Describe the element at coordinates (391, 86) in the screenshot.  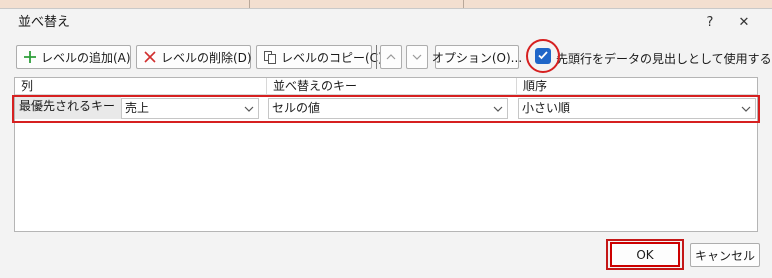
I see `column-header-sort-on: 並べ替えのキー` at that location.